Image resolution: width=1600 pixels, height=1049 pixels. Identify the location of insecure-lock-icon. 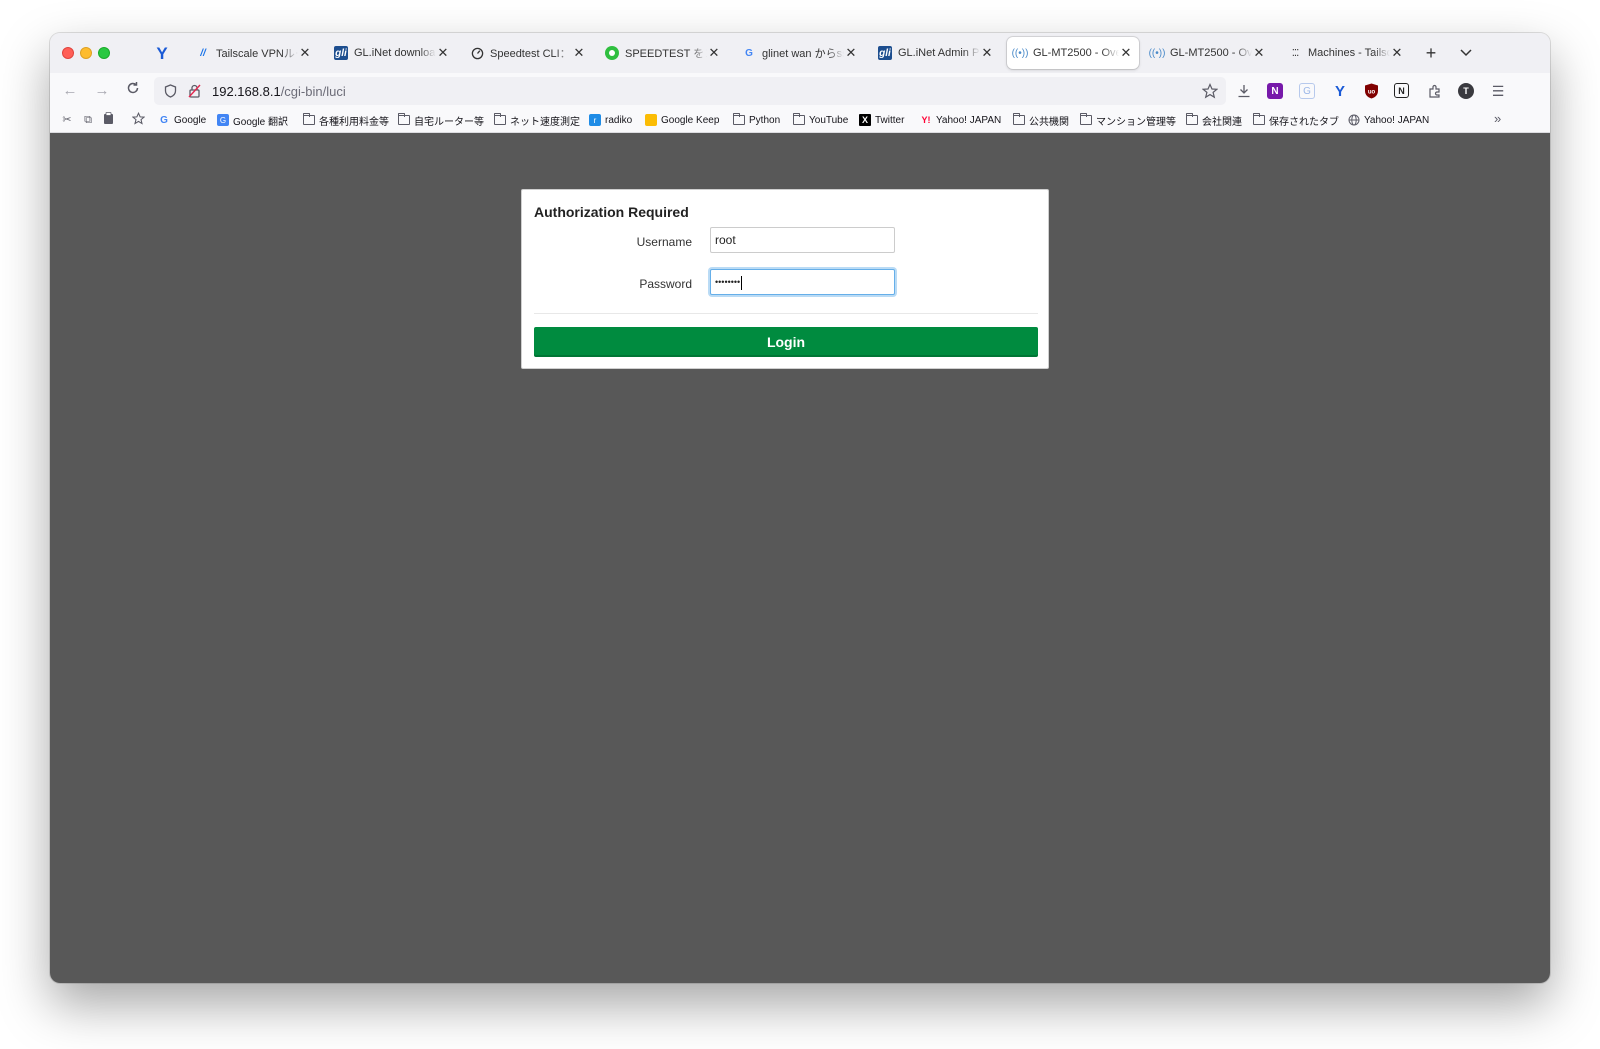
(194, 91).